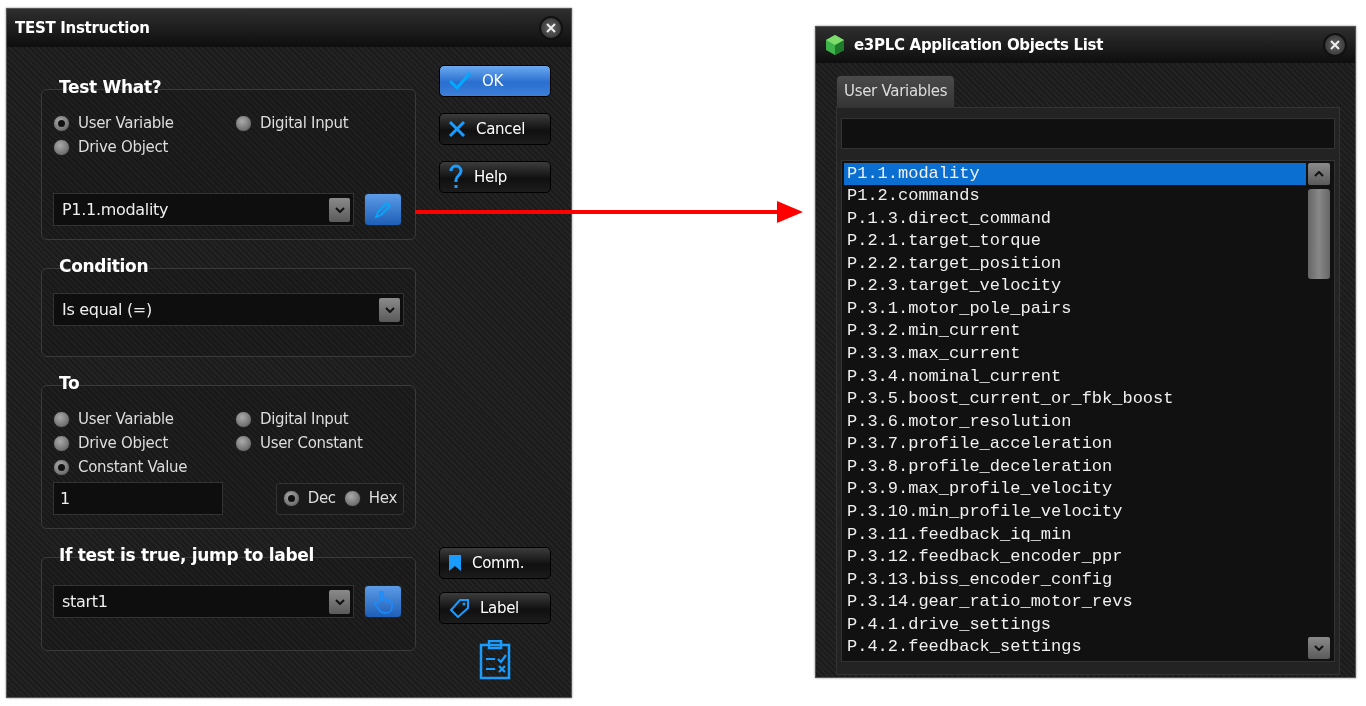 This screenshot has height=706, width=1366. What do you see at coordinates (319, 443) in the screenshot?
I see `radio-option: User Constant` at bounding box center [319, 443].